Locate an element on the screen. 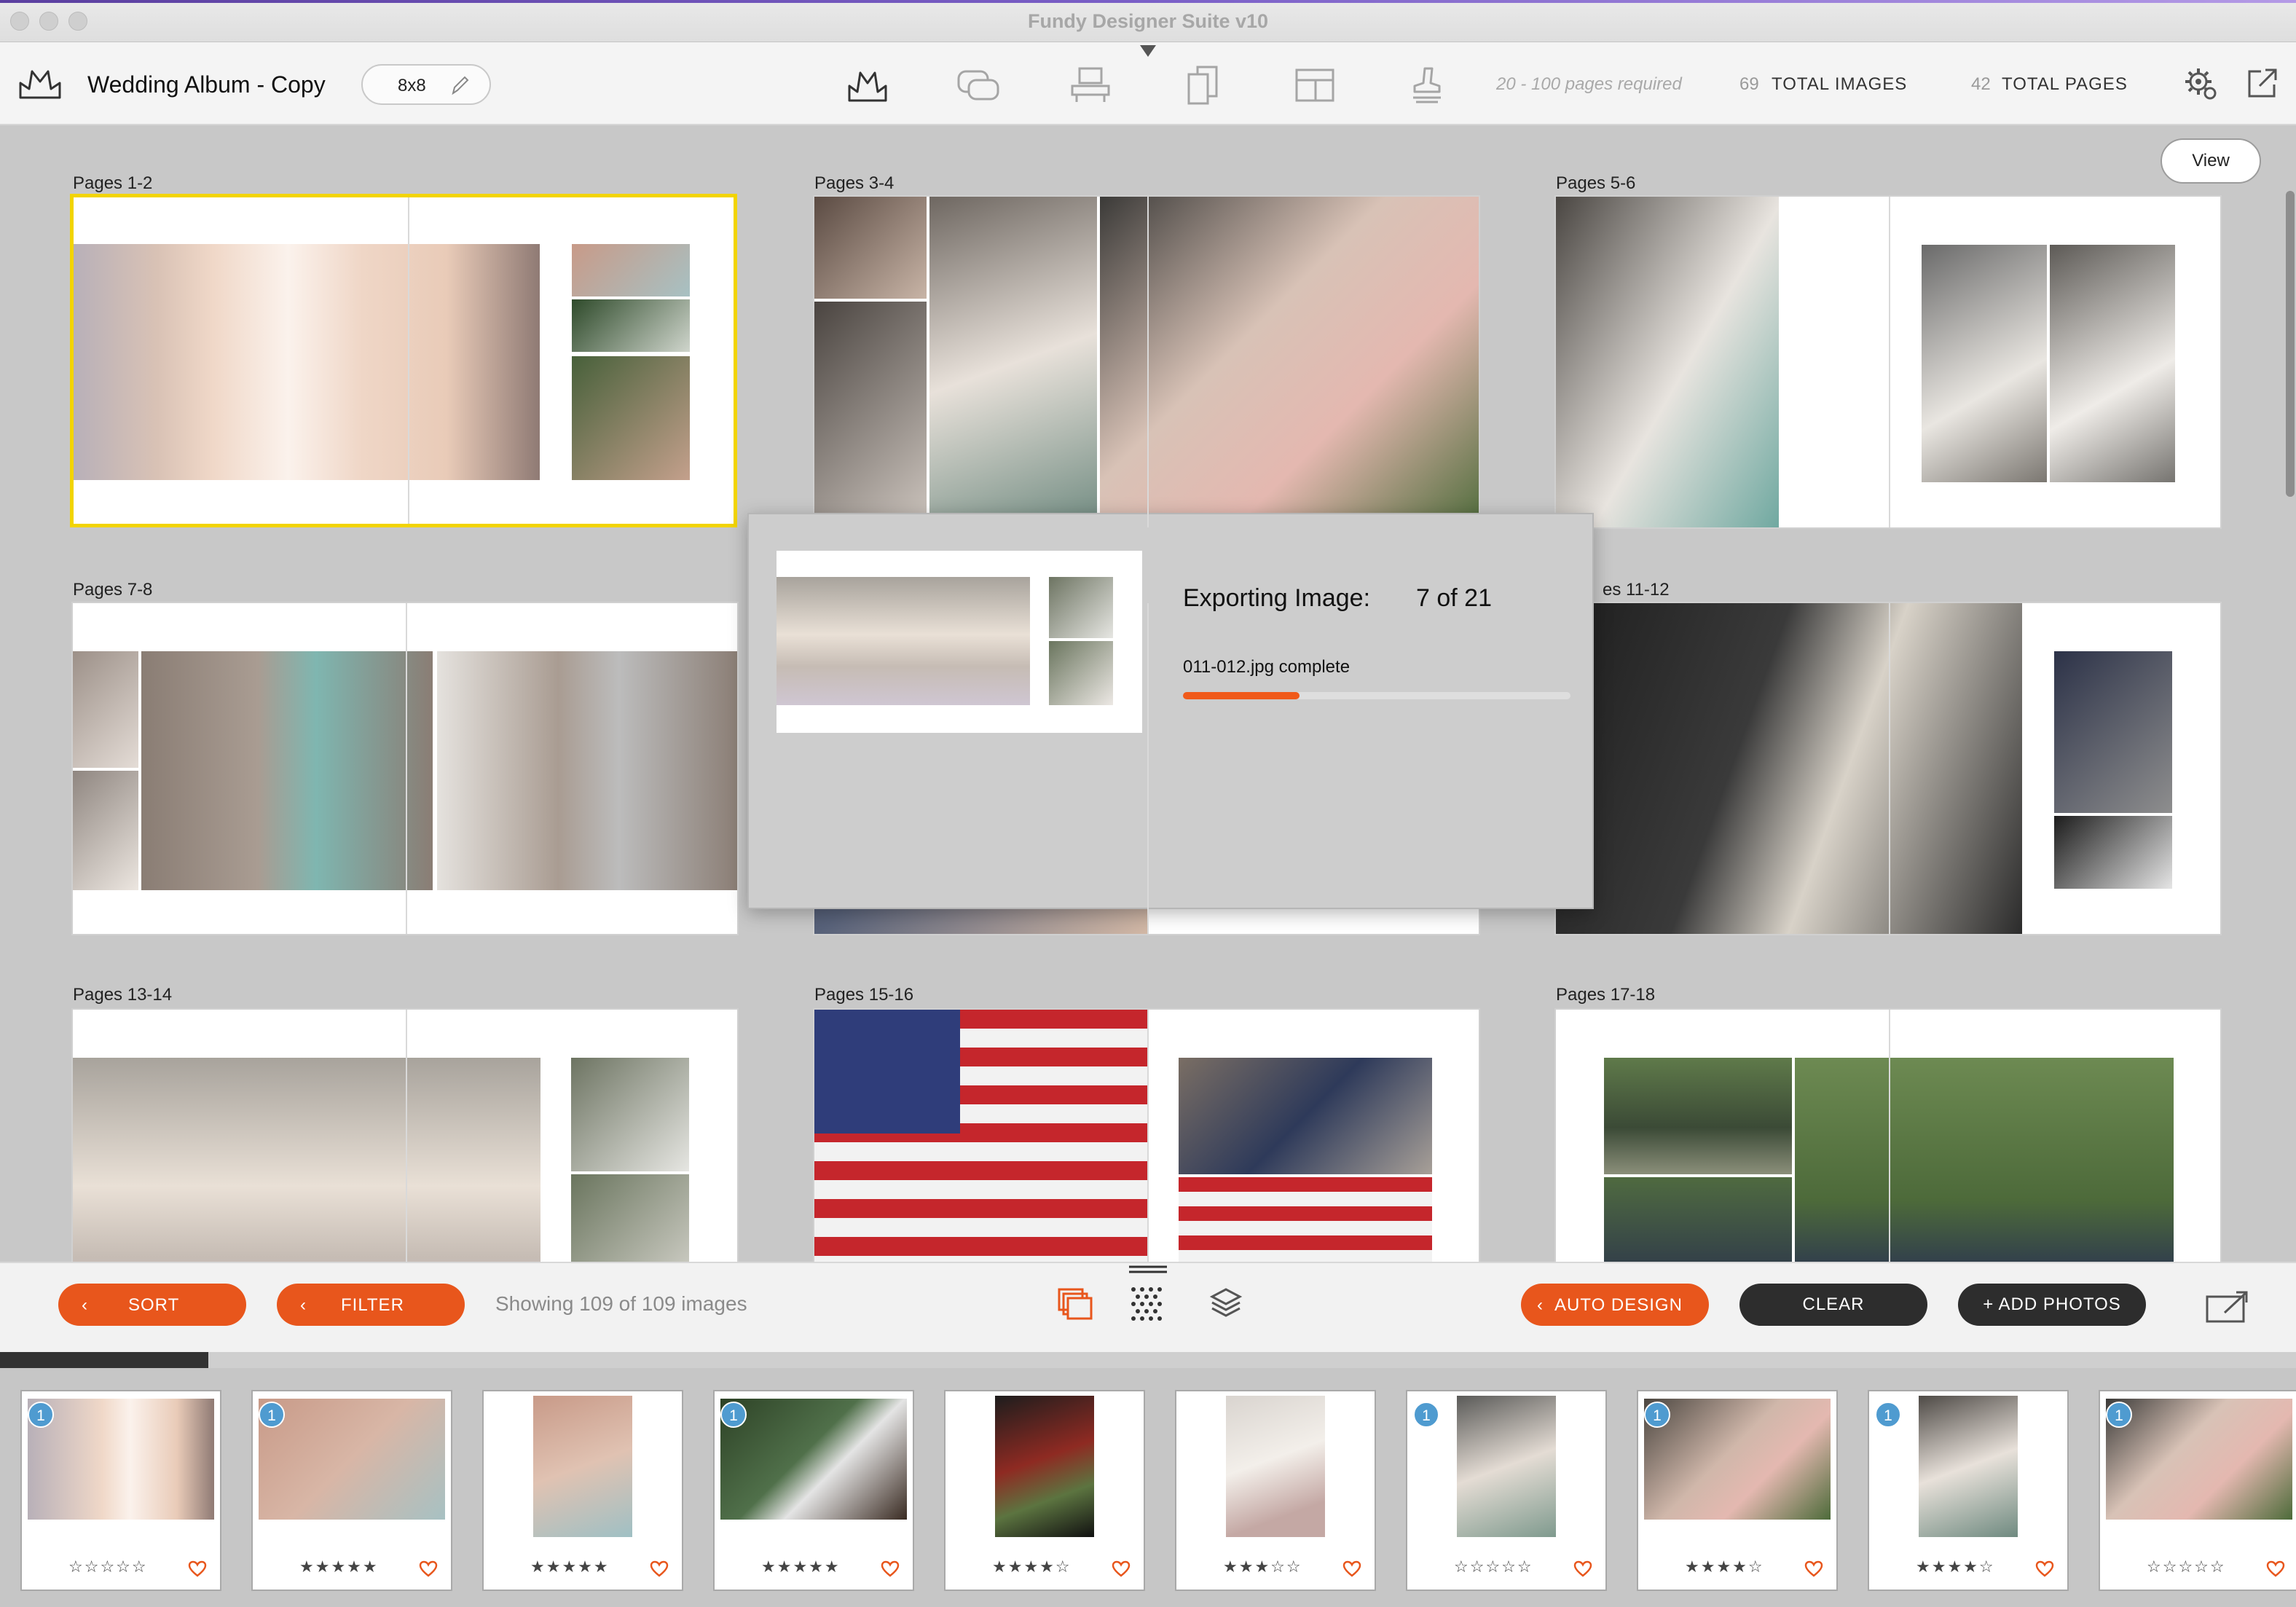 The image size is (2296, 1607). photo-bride-back is located at coordinates (1668, 362).